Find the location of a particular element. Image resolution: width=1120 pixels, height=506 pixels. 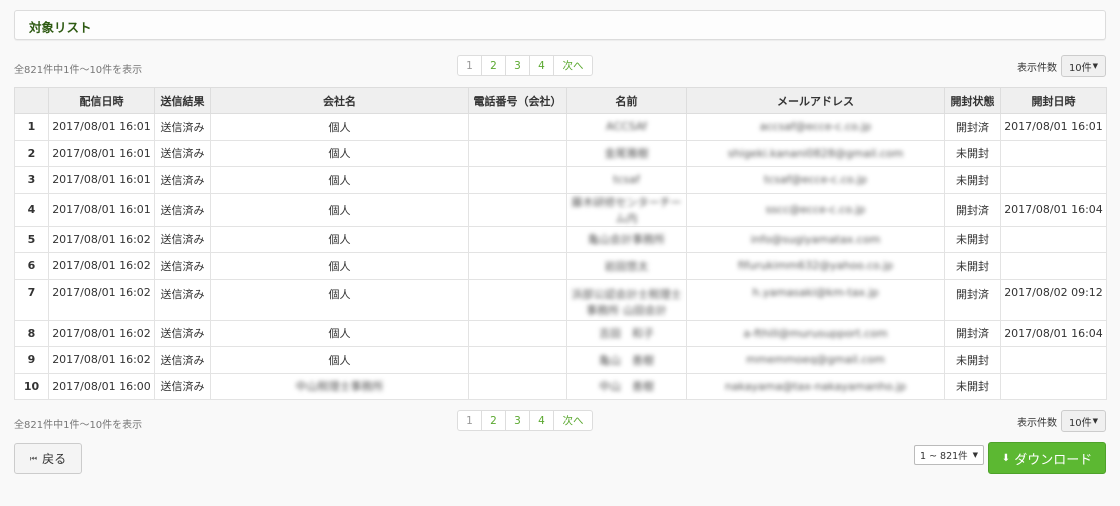

email-cell-text: h.yamasaki@km-tax.jp is located at coordinates (815, 292).